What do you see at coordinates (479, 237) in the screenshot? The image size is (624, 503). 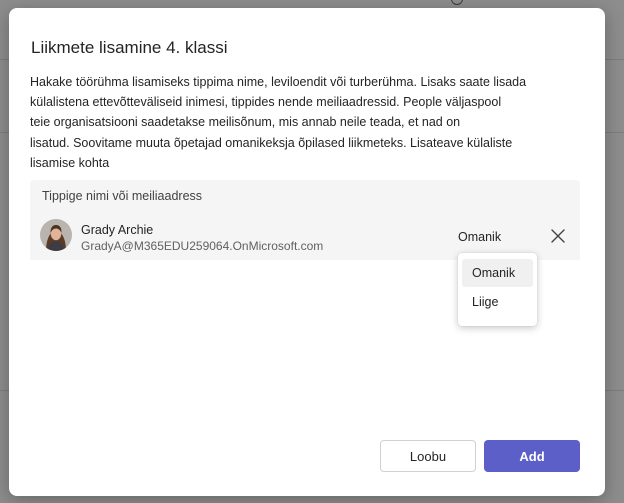 I see `role-dropdown: Omanik` at bounding box center [479, 237].